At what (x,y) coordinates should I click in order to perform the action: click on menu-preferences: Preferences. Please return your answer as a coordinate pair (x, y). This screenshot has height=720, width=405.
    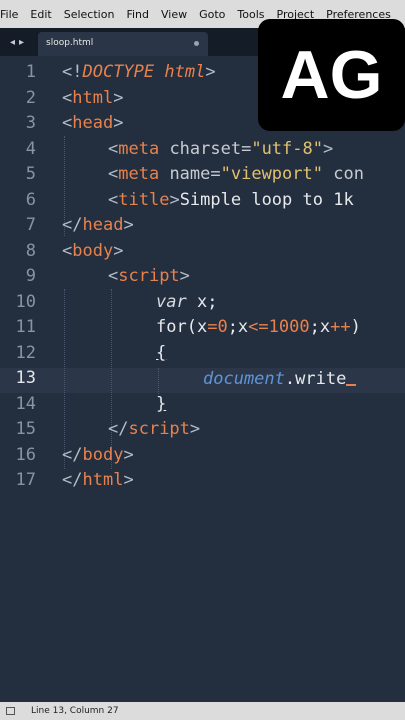
    Looking at the image, I should click on (358, 10).